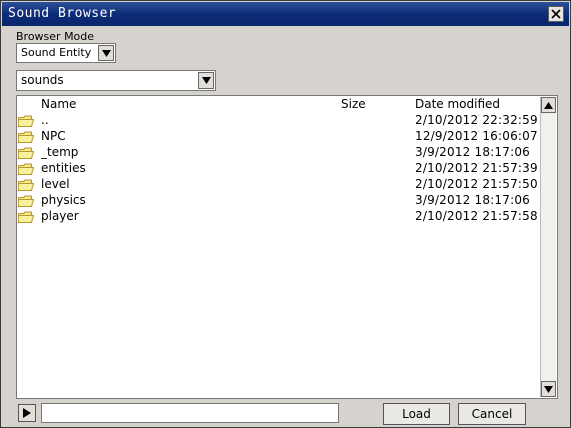 The width and height of the screenshot is (571, 428). I want to click on play-icon, so click(27, 413).